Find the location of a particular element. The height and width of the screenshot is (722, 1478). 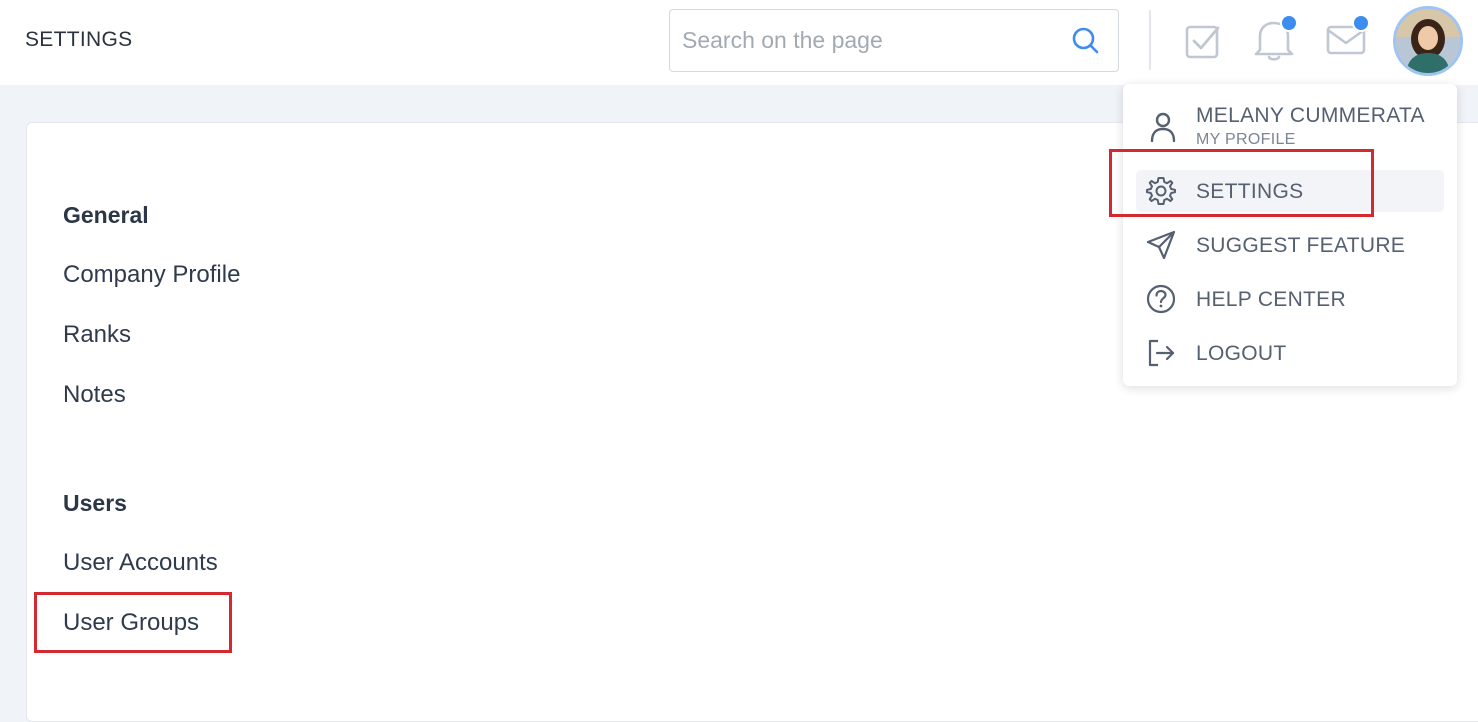

search-box is located at coordinates (894, 40).